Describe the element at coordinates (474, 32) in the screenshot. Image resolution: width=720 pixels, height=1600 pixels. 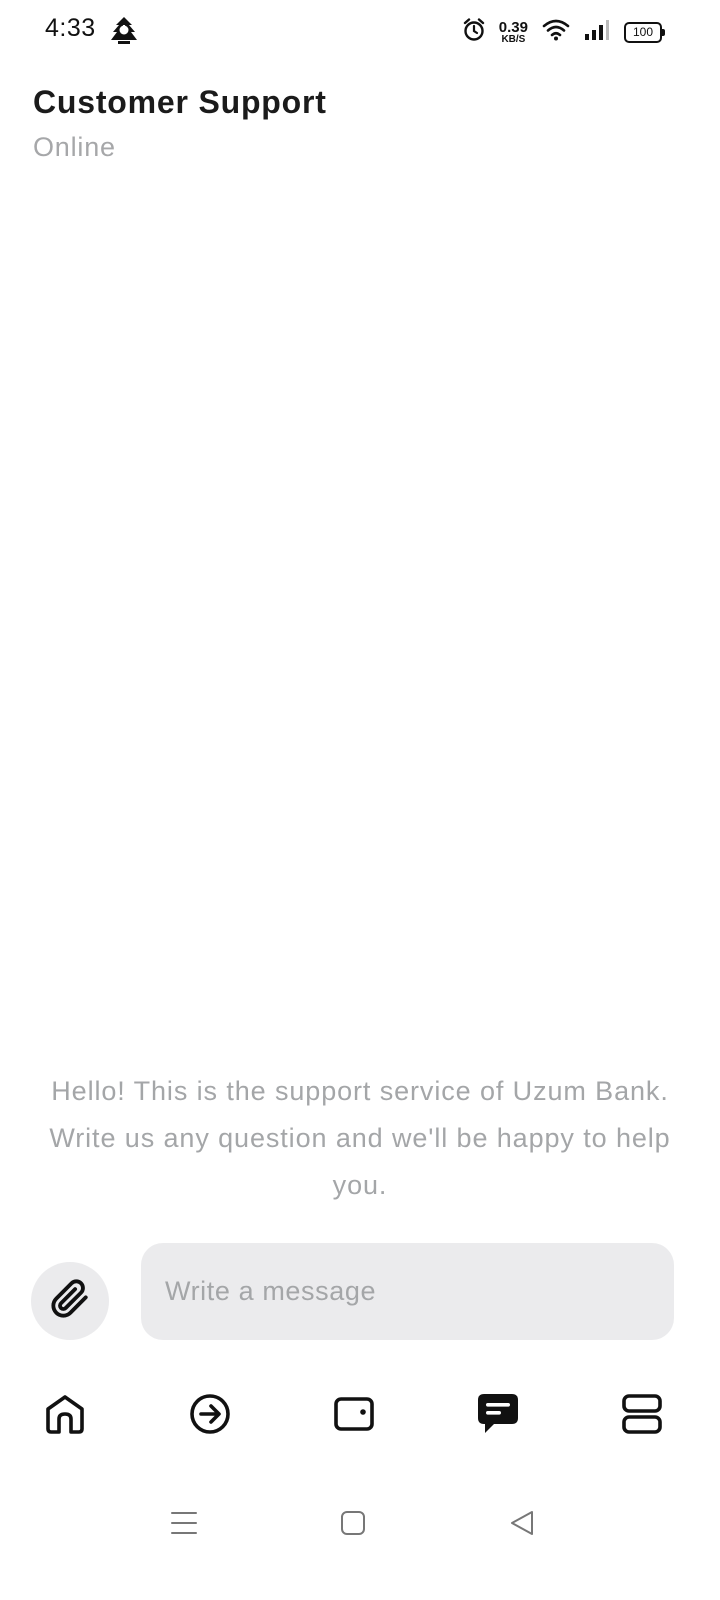
I see `alarm-icon` at that location.